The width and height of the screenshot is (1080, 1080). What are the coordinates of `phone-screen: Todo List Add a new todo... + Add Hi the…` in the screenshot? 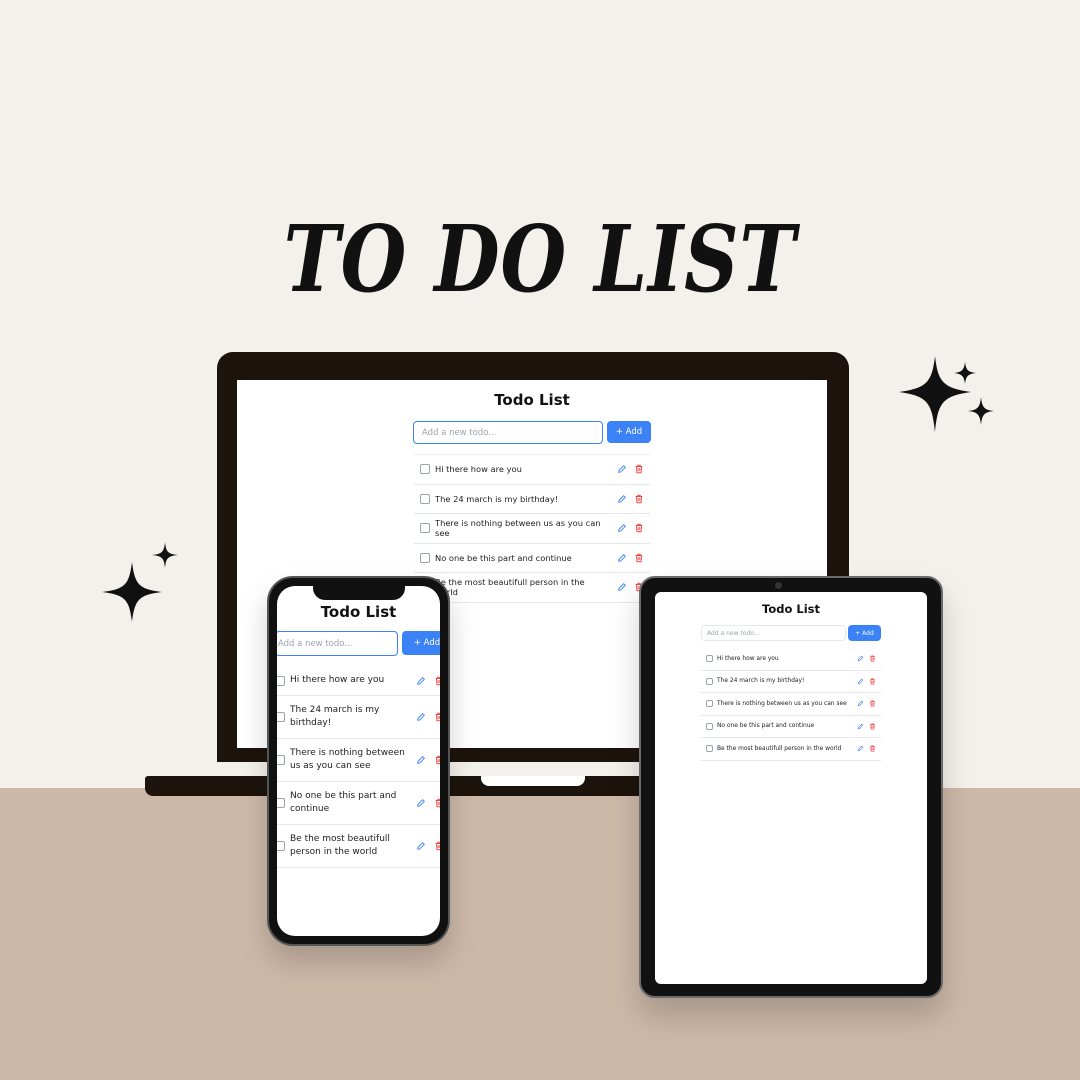 It's located at (358, 761).